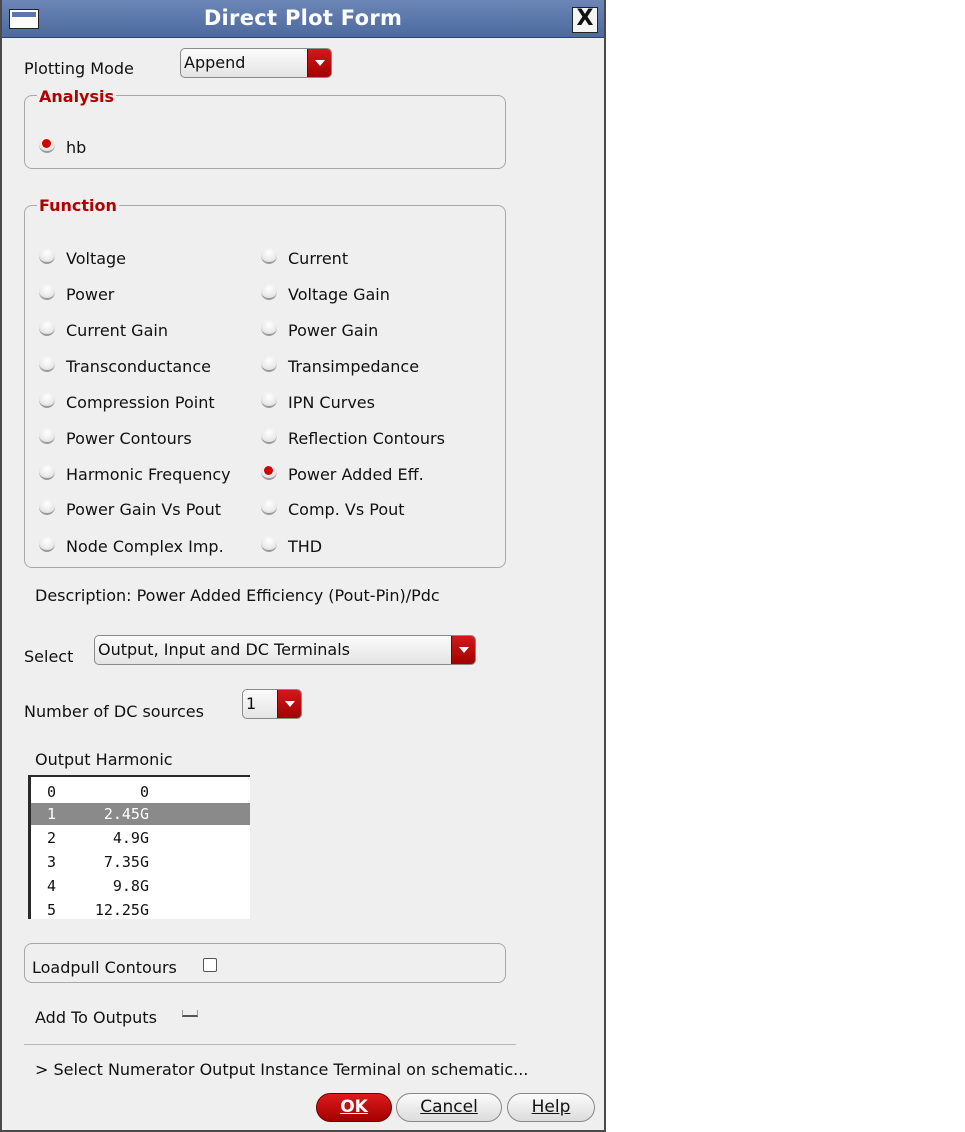  Describe the element at coordinates (354, 366) in the screenshot. I see `function-label-transimpedance: Transimpedance` at that location.